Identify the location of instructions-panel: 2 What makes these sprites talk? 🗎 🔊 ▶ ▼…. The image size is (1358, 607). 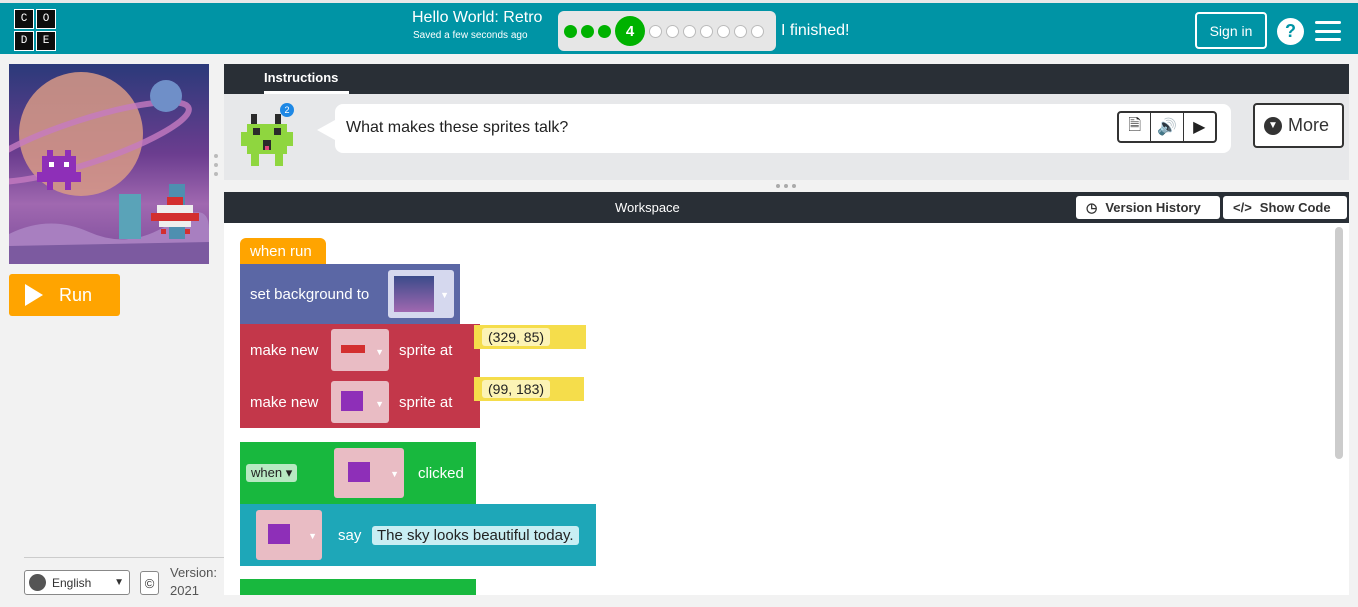
(786, 137).